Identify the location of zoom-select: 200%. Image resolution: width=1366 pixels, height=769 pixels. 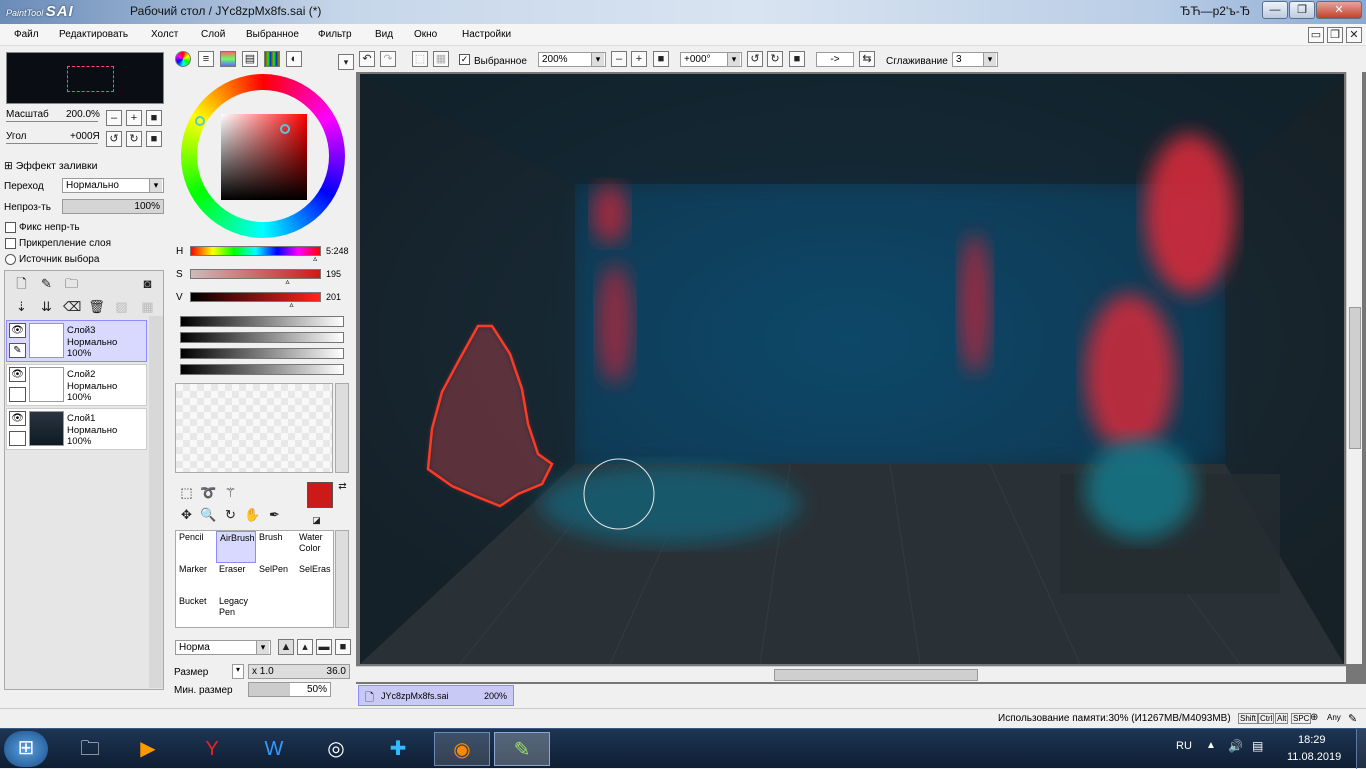
(572, 59).